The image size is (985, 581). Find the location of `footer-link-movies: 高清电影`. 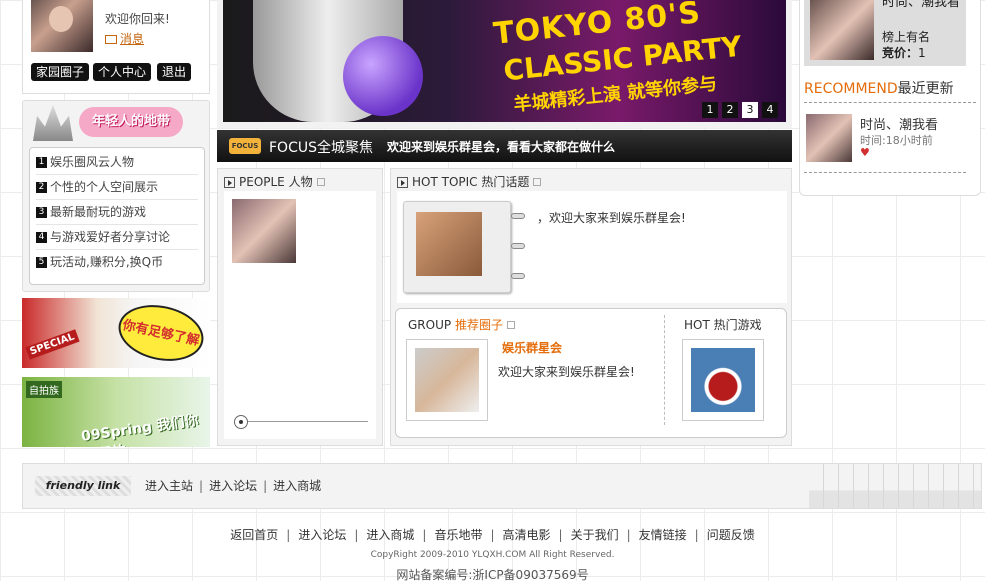

footer-link-movies: 高清电影 is located at coordinates (527, 535).